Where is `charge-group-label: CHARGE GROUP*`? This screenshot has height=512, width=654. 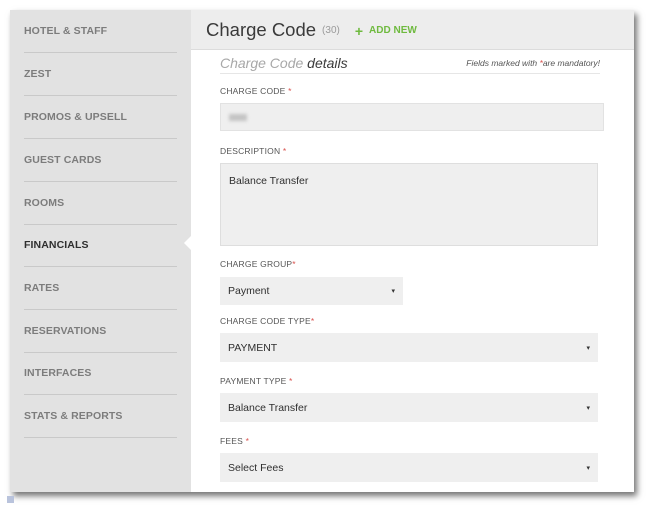 charge-group-label: CHARGE GROUP* is located at coordinates (258, 264).